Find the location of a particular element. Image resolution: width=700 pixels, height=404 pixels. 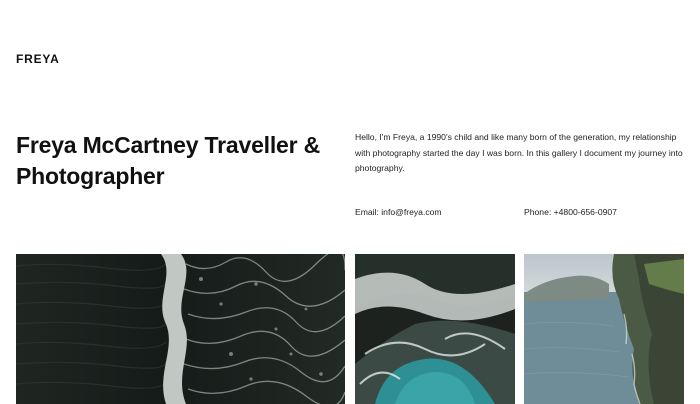

site-logo: FREYA is located at coordinates (38, 59).